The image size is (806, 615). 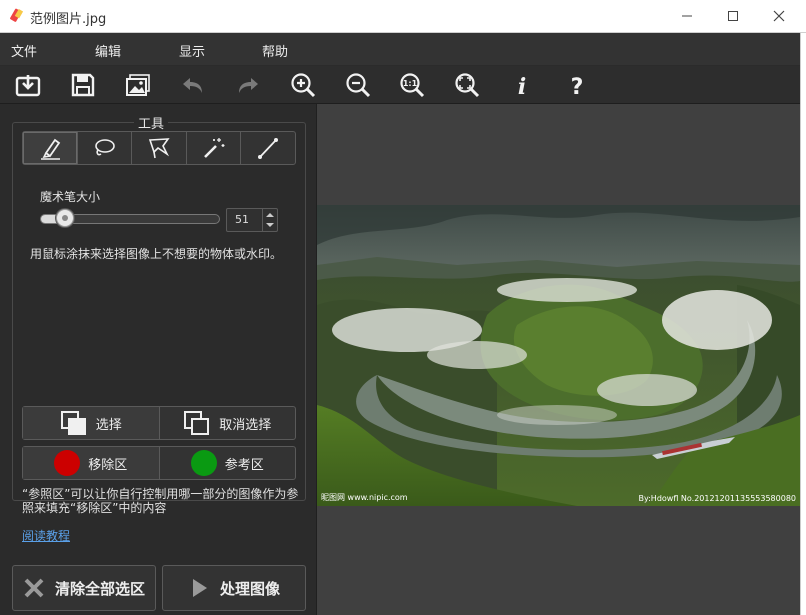 I want to click on toolbar: 1:1 i ?, so click(x=400, y=85).